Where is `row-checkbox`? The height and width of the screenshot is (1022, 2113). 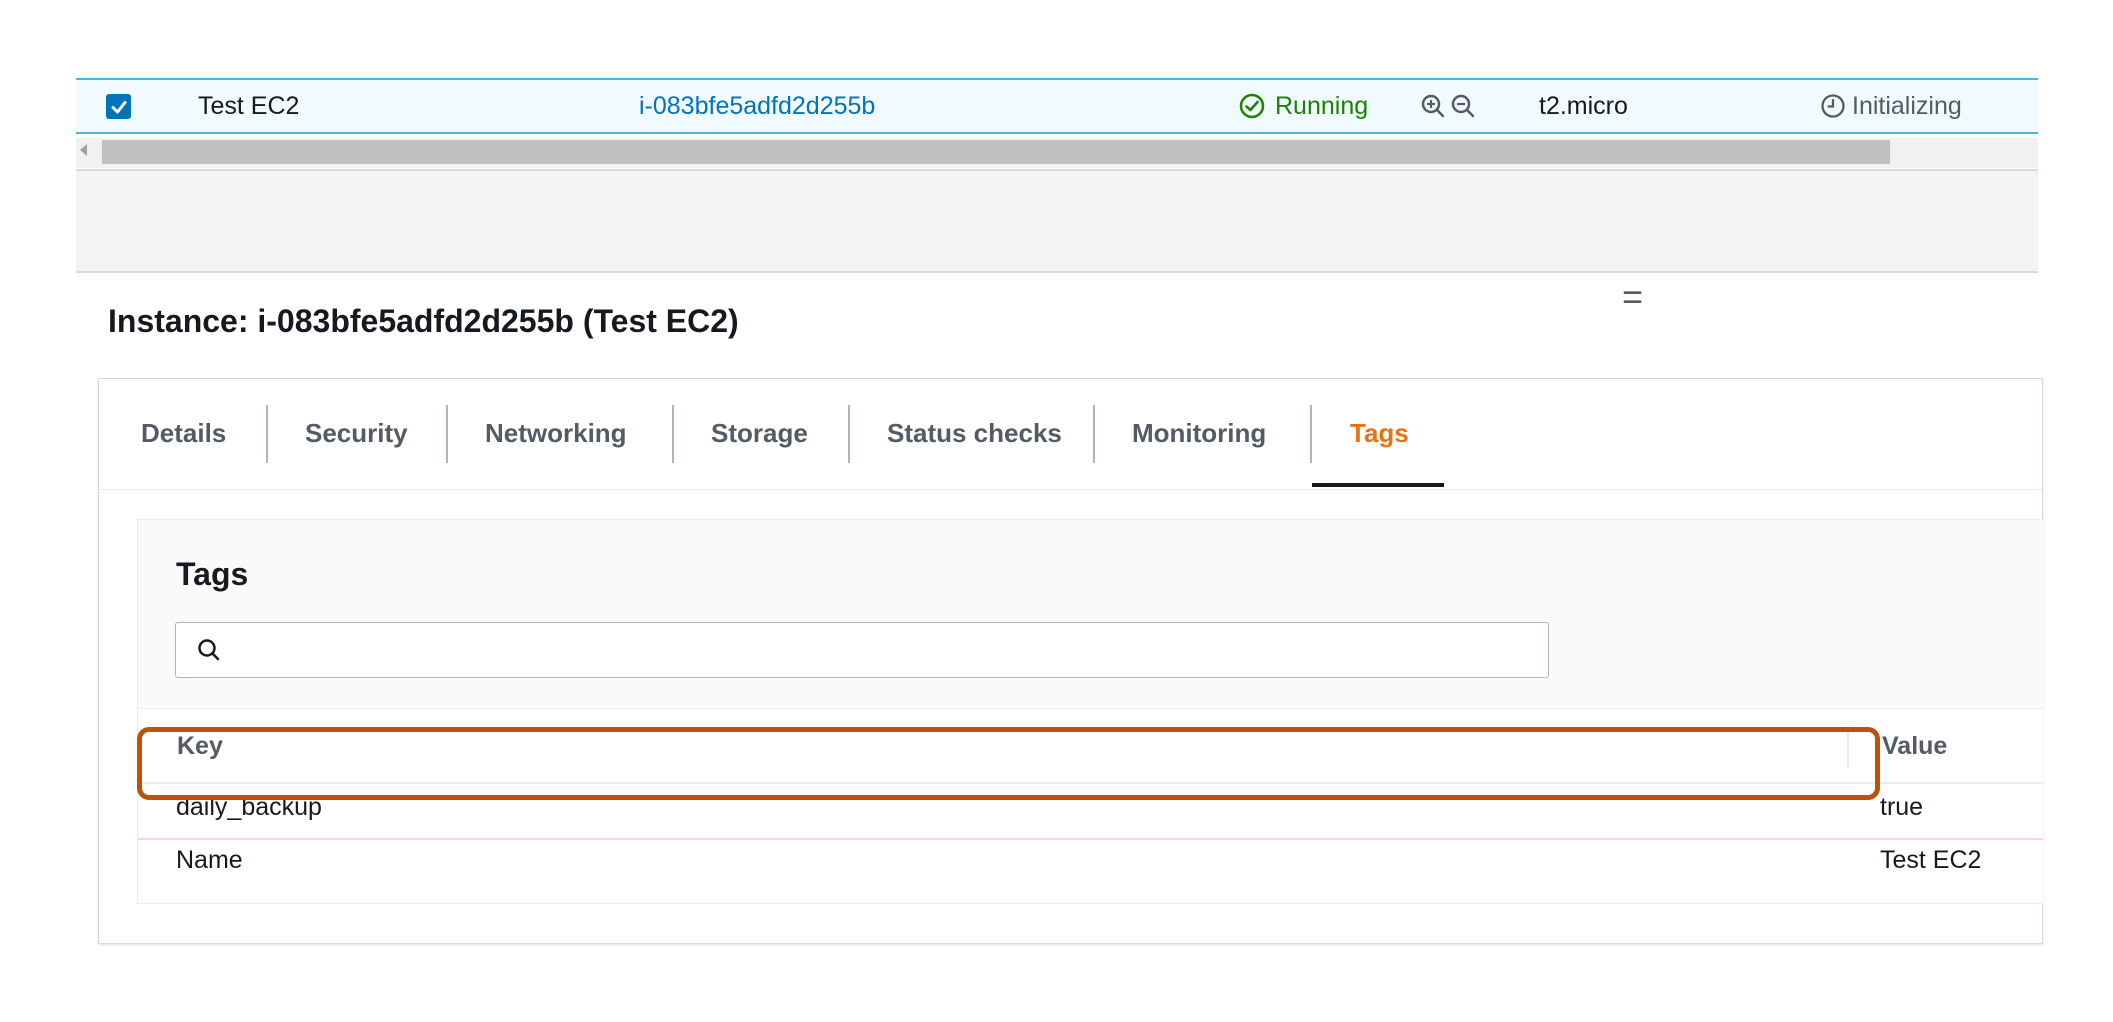 row-checkbox is located at coordinates (118, 106).